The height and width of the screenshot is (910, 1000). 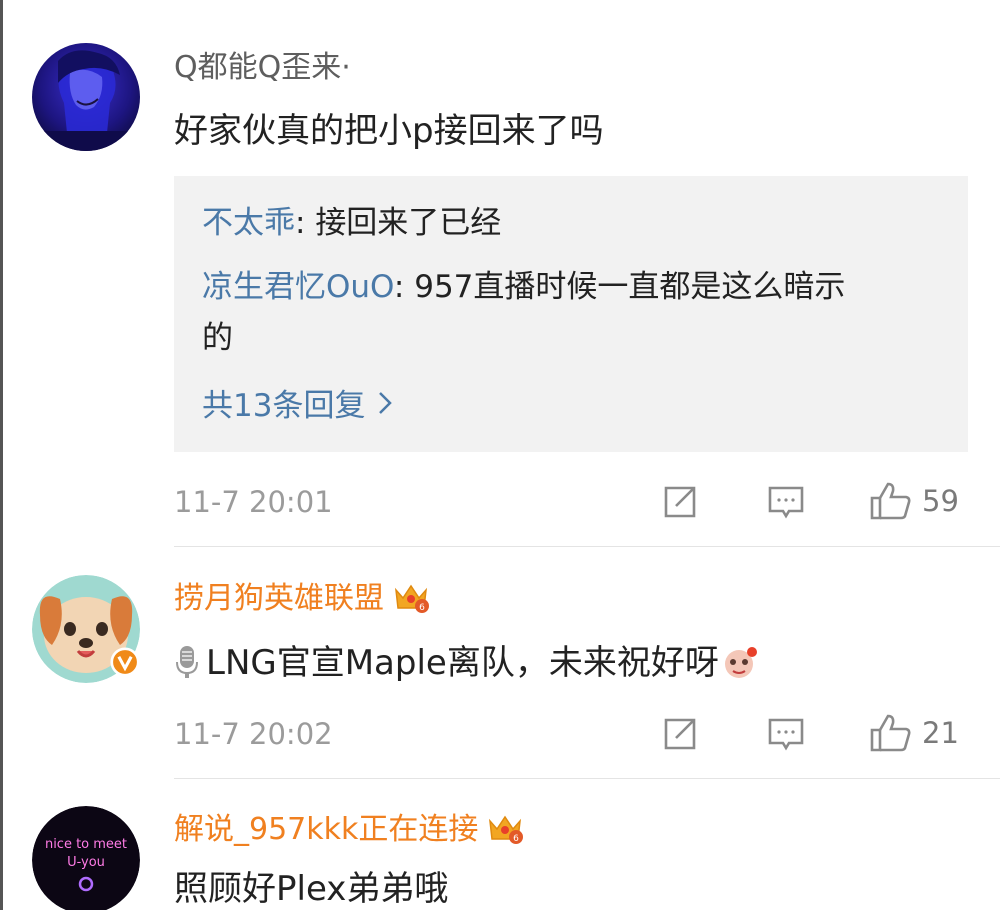 What do you see at coordinates (253, 734) in the screenshot?
I see `comment-timestamp: 11-7 20:02` at bounding box center [253, 734].